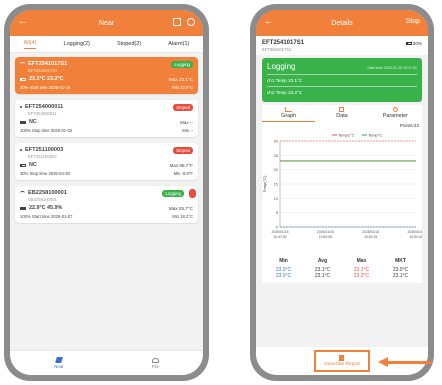 The height and width of the screenshot is (385, 442). I want to click on tab-data-label: Data, so click(342, 116).